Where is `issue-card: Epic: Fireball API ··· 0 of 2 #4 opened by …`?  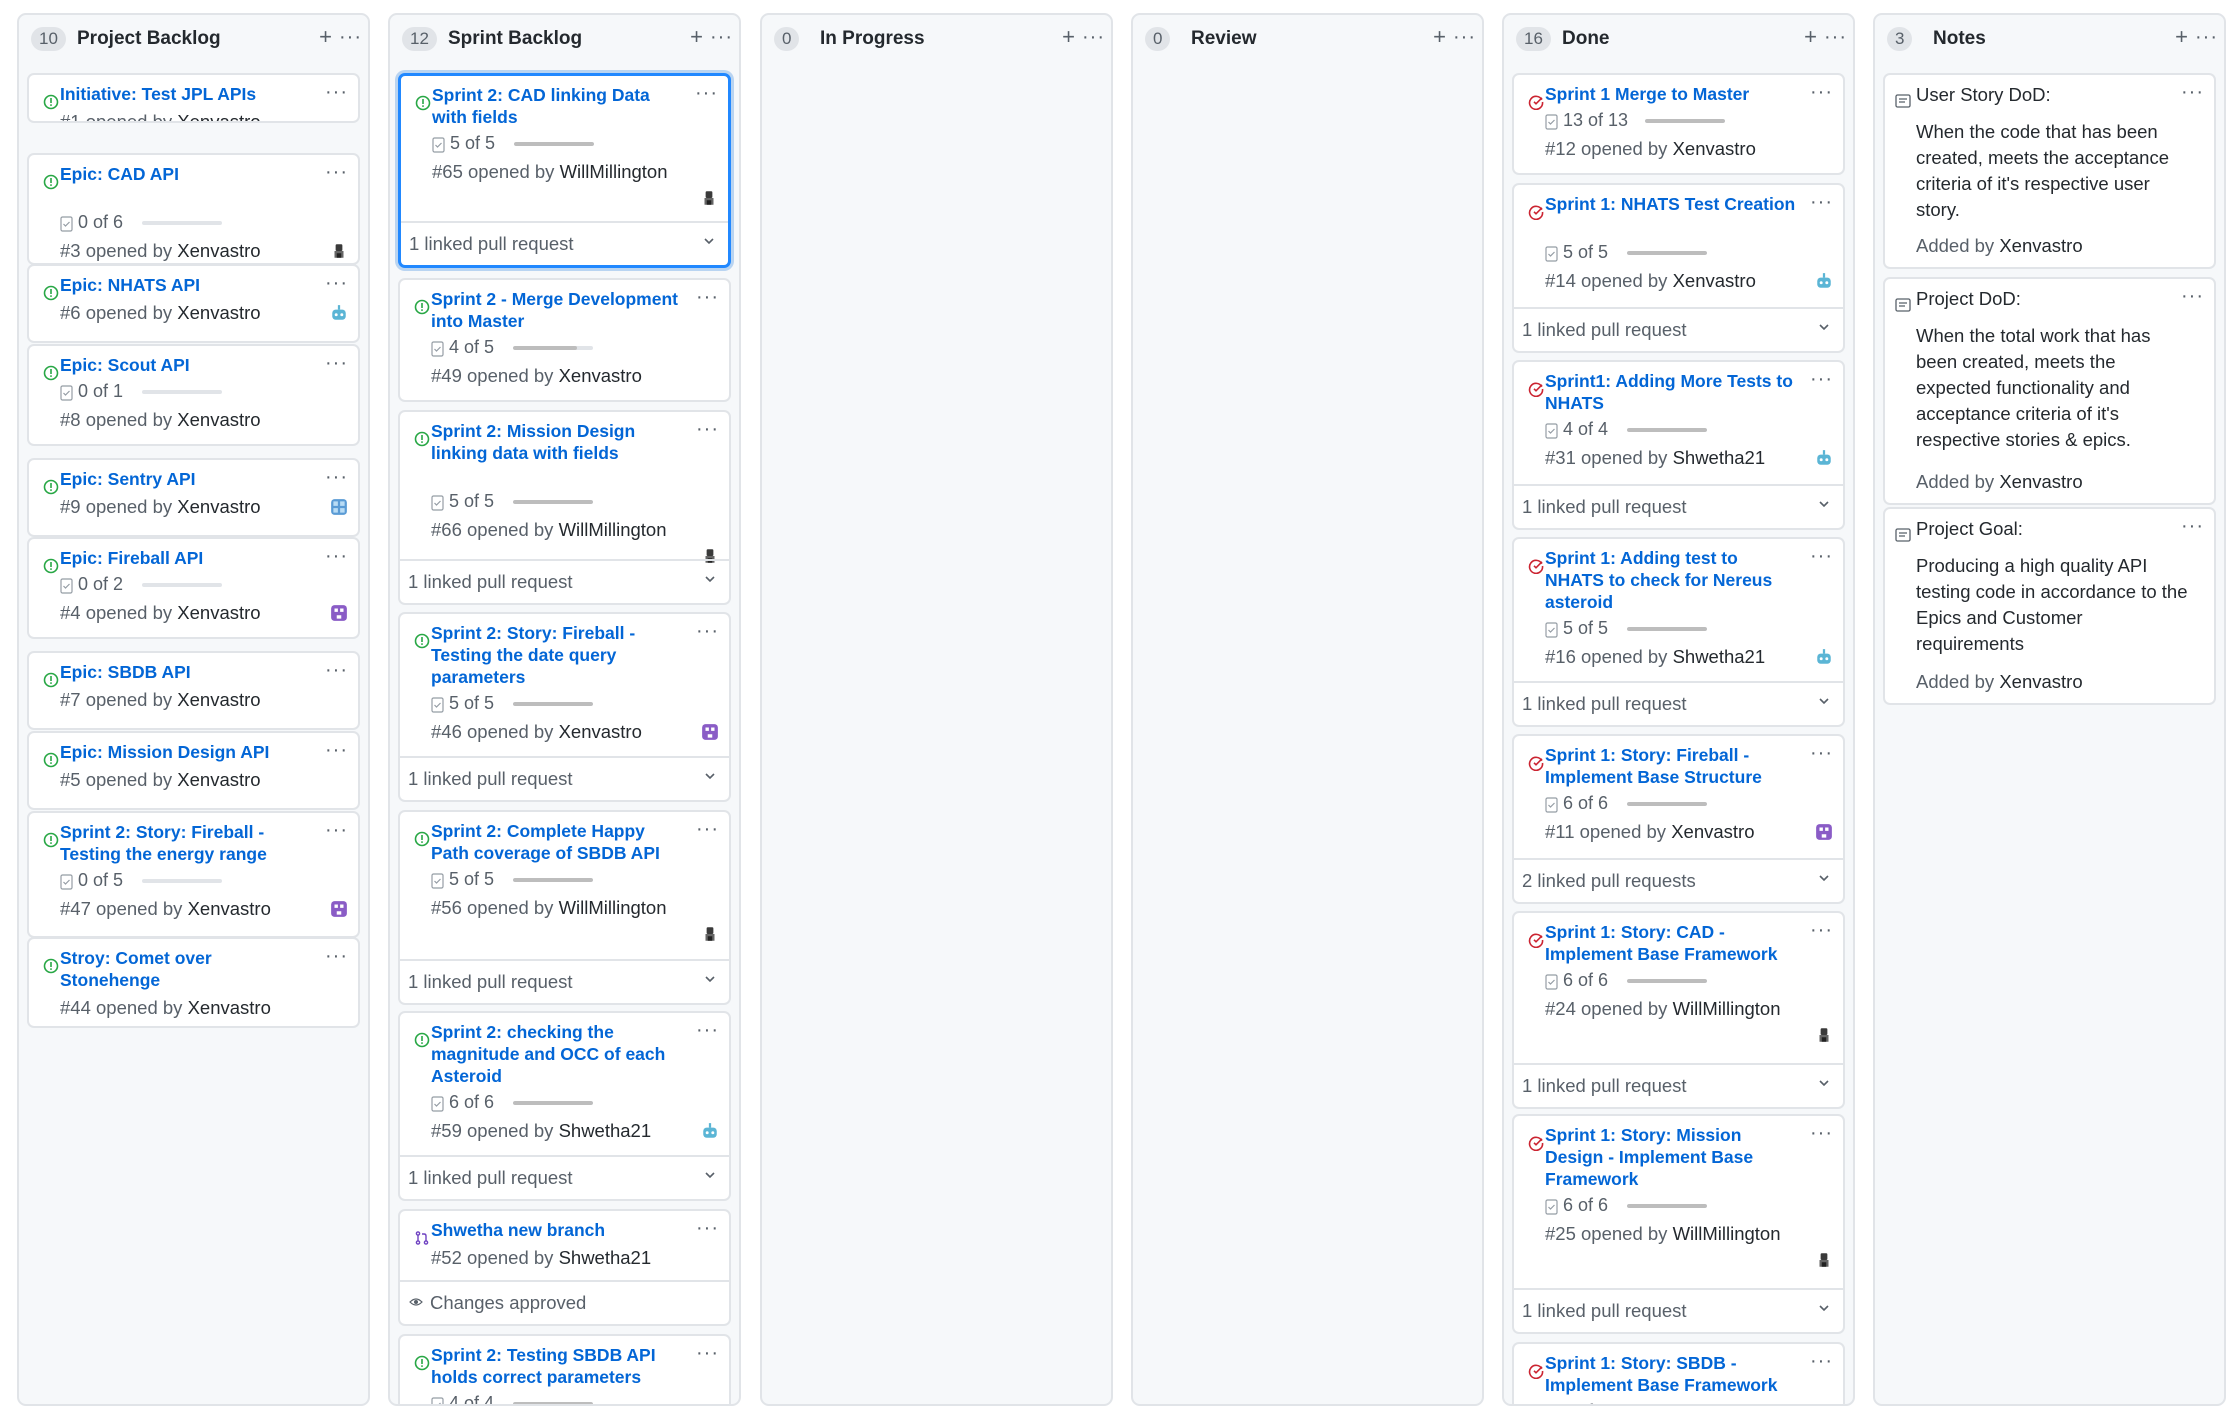 issue-card: Epic: Fireball API ··· 0 of 2 #4 opened by … is located at coordinates (193, 588).